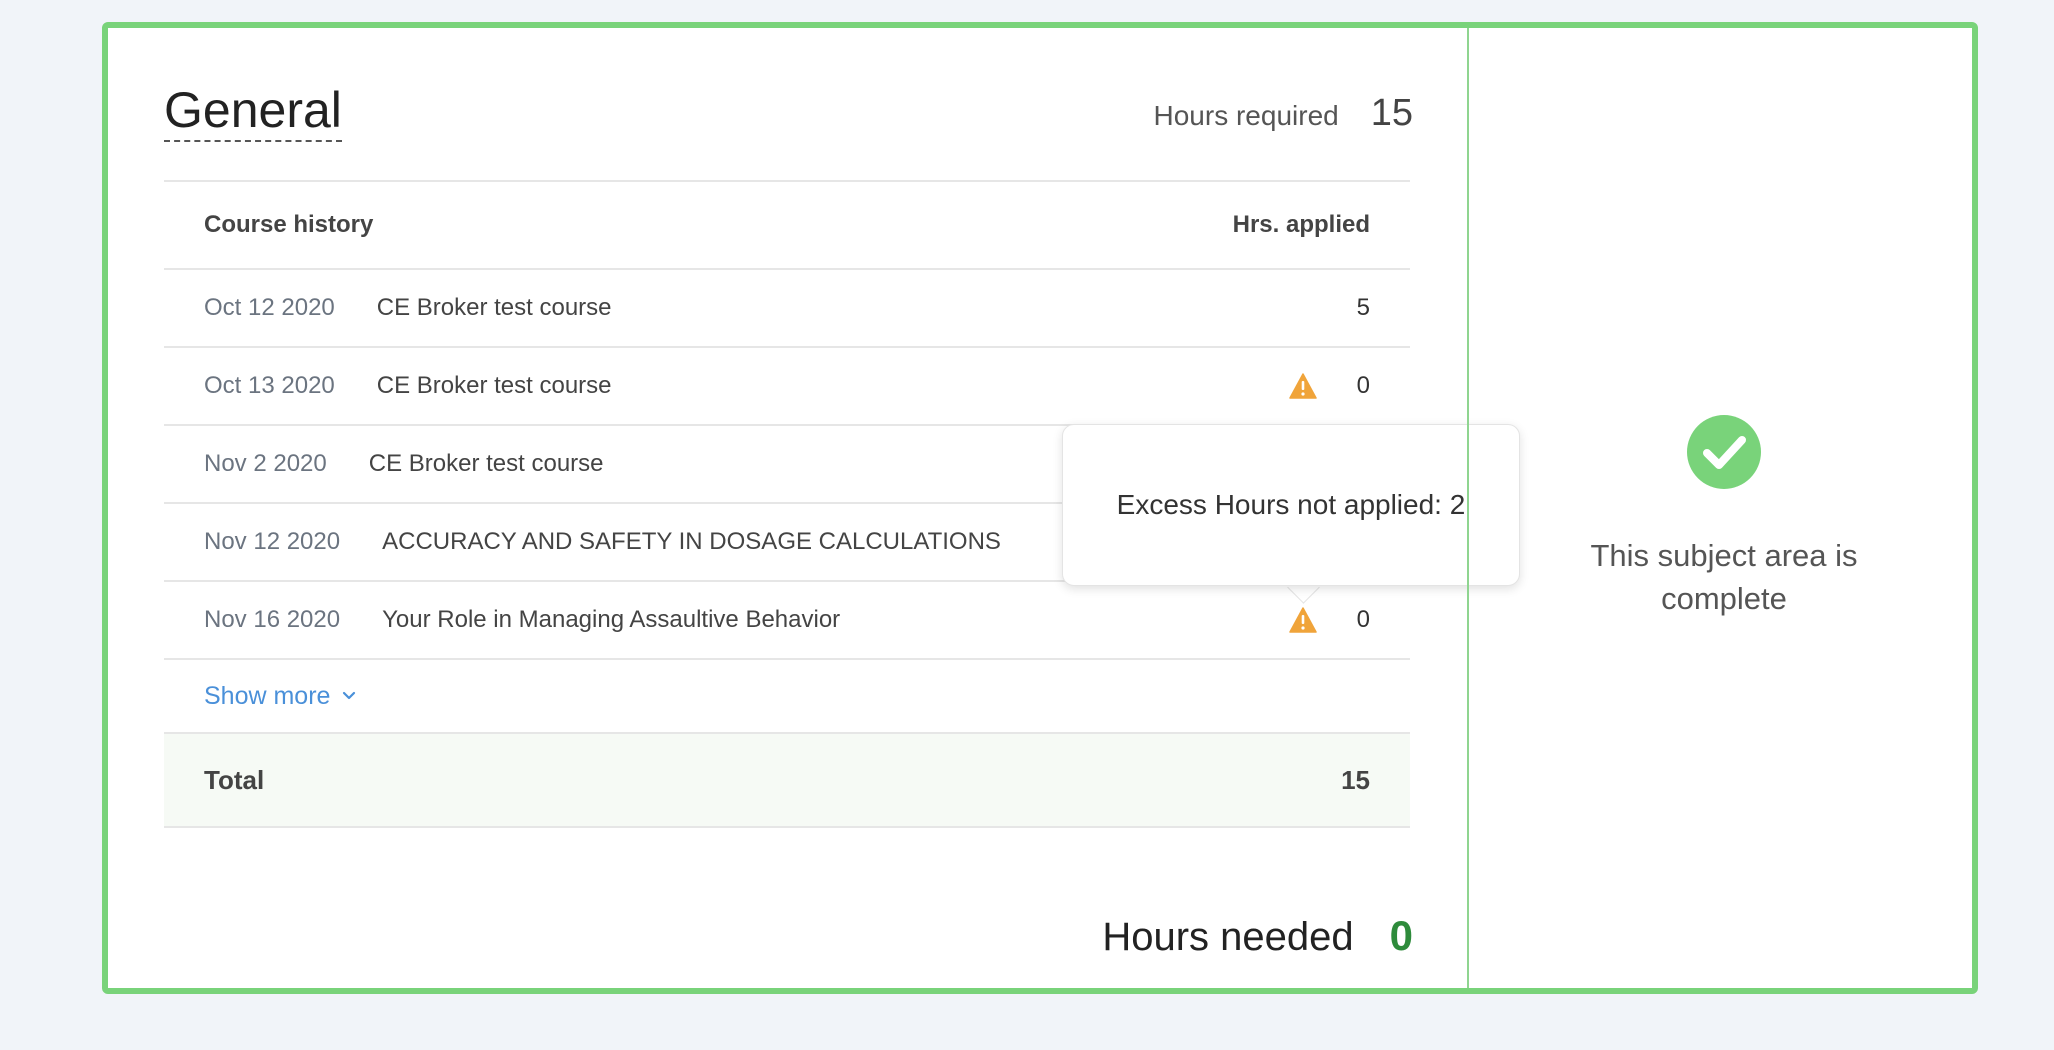 The image size is (2054, 1050). What do you see at coordinates (269, 307) in the screenshot?
I see `course-date: Oct 12 2020` at bounding box center [269, 307].